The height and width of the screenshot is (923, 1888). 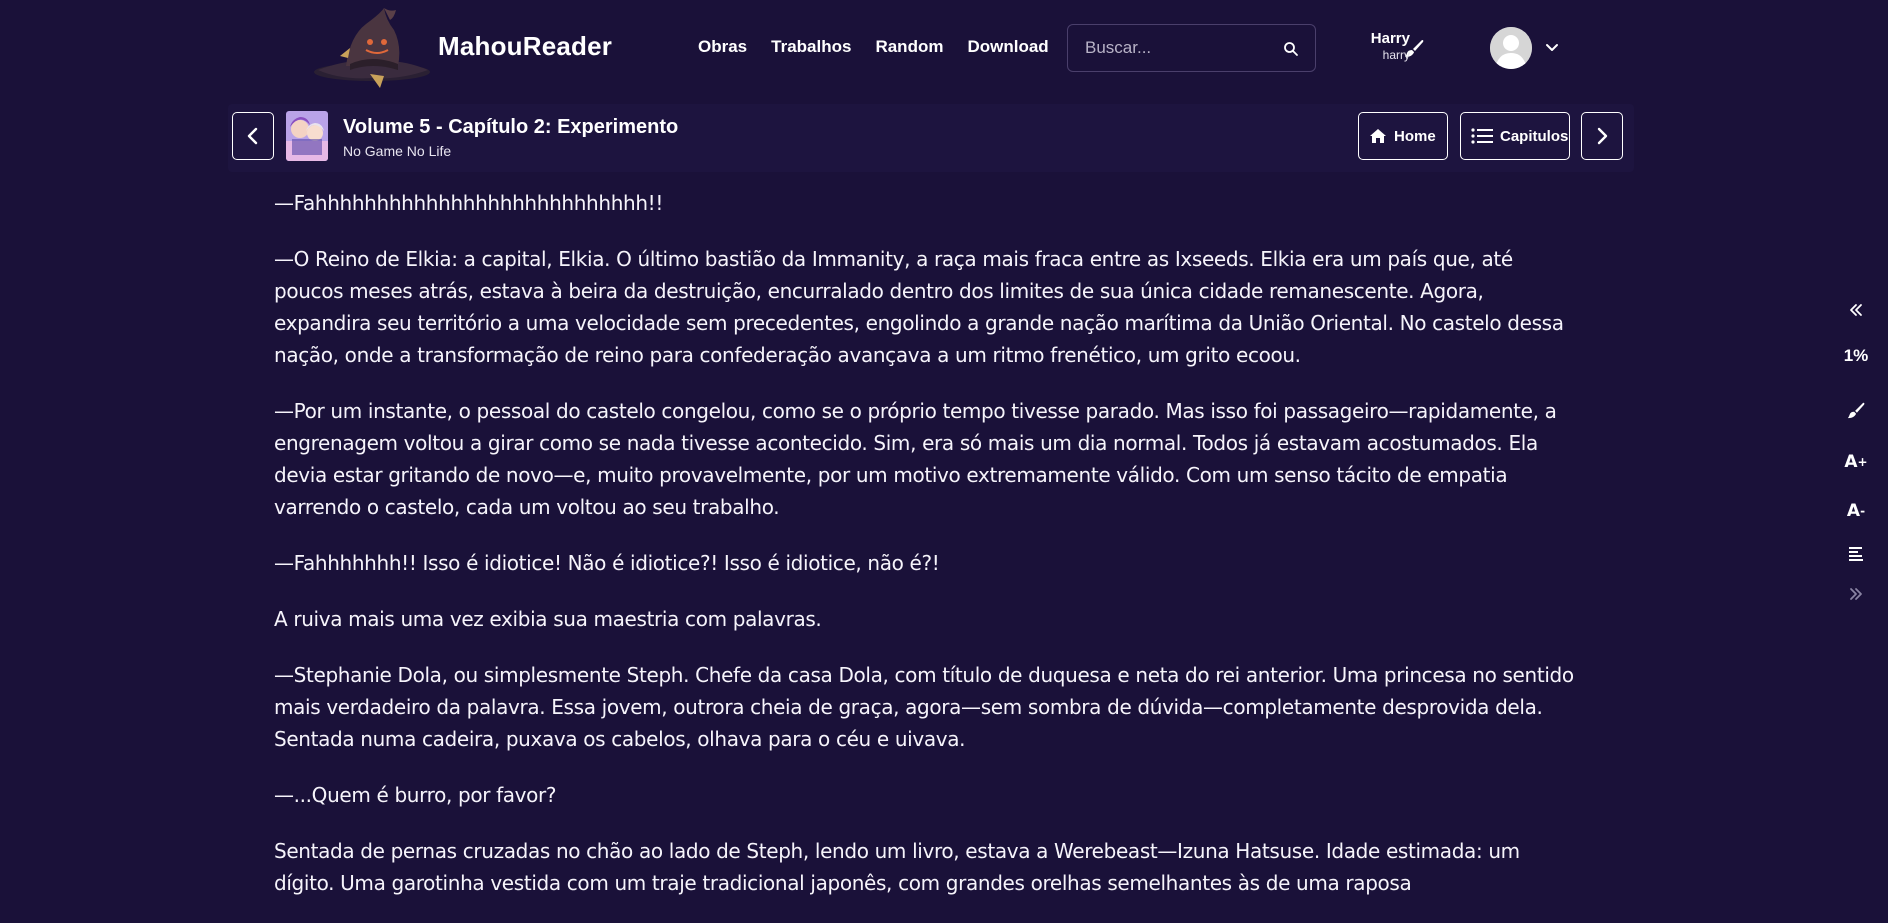 I want to click on nav-link-obras: Obras, so click(x=722, y=47).